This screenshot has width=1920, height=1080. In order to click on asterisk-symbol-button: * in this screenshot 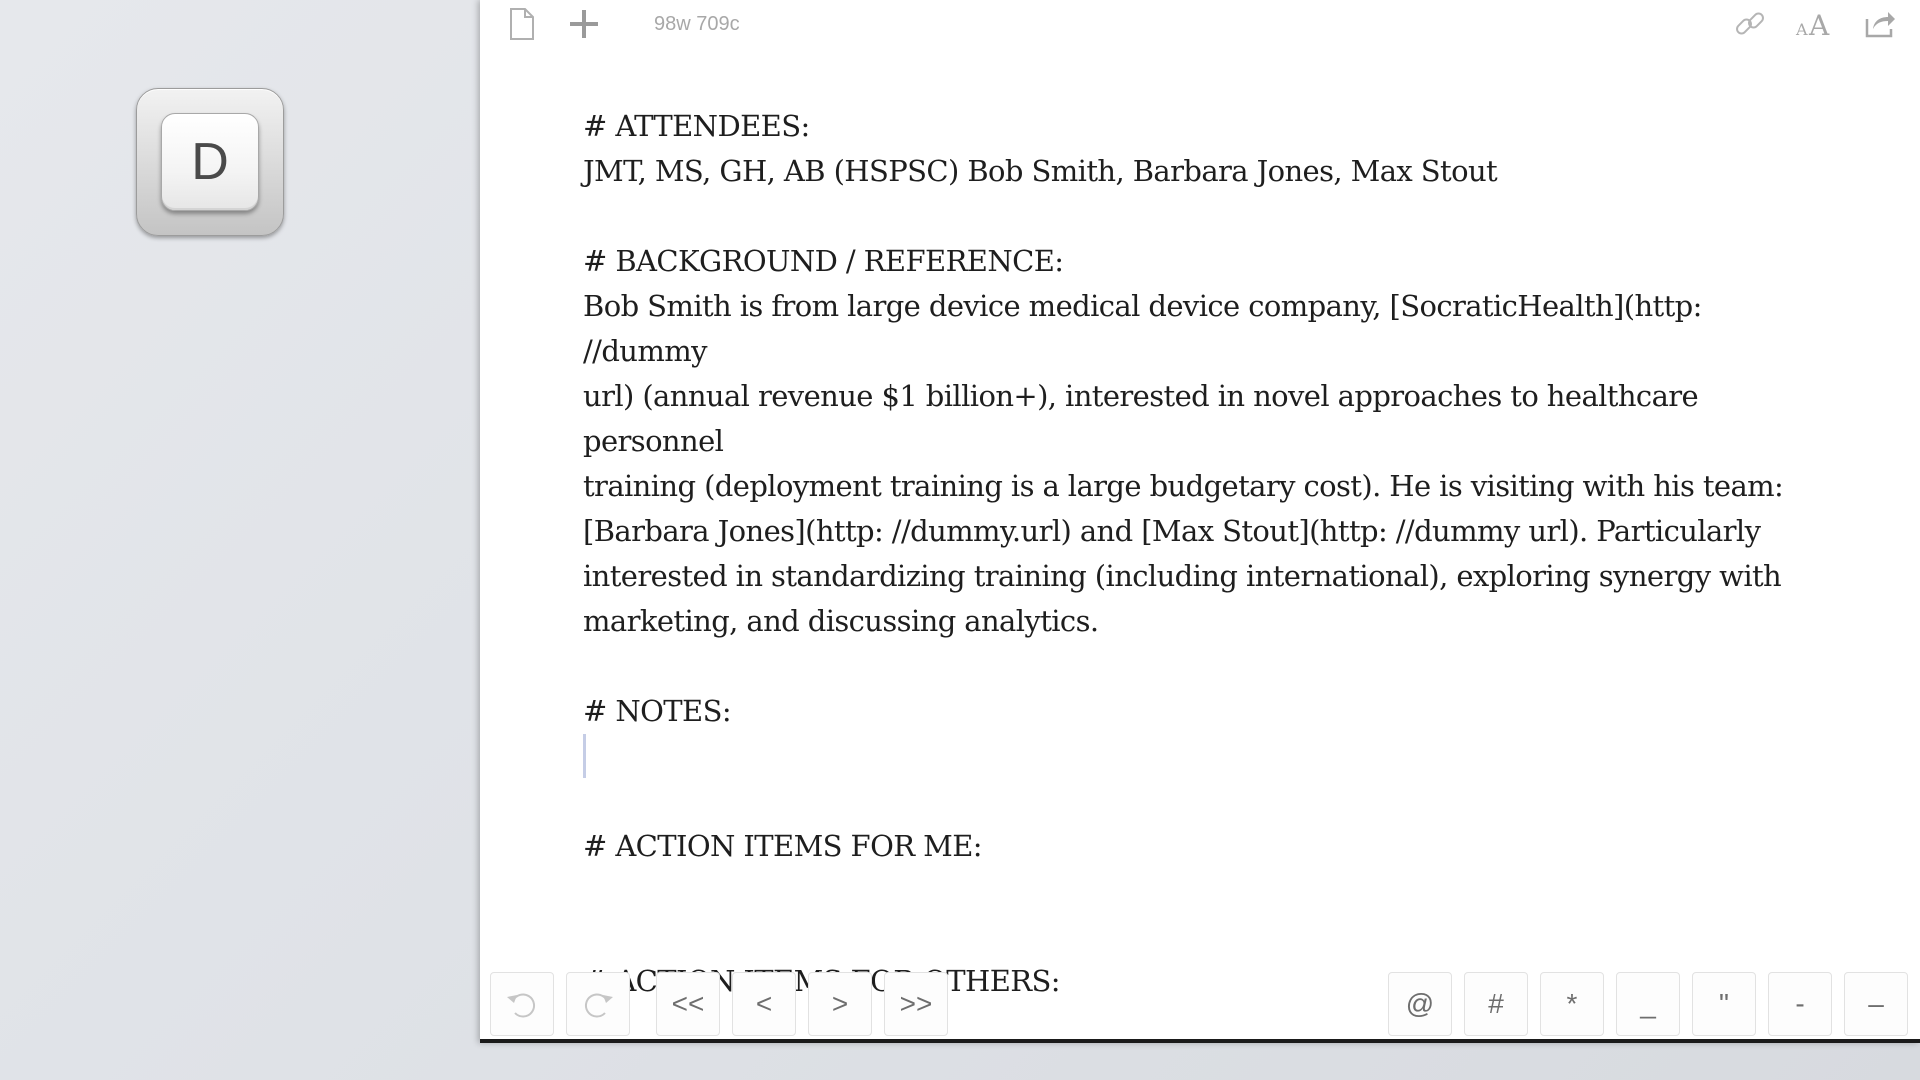, I will do `click(1572, 1004)`.